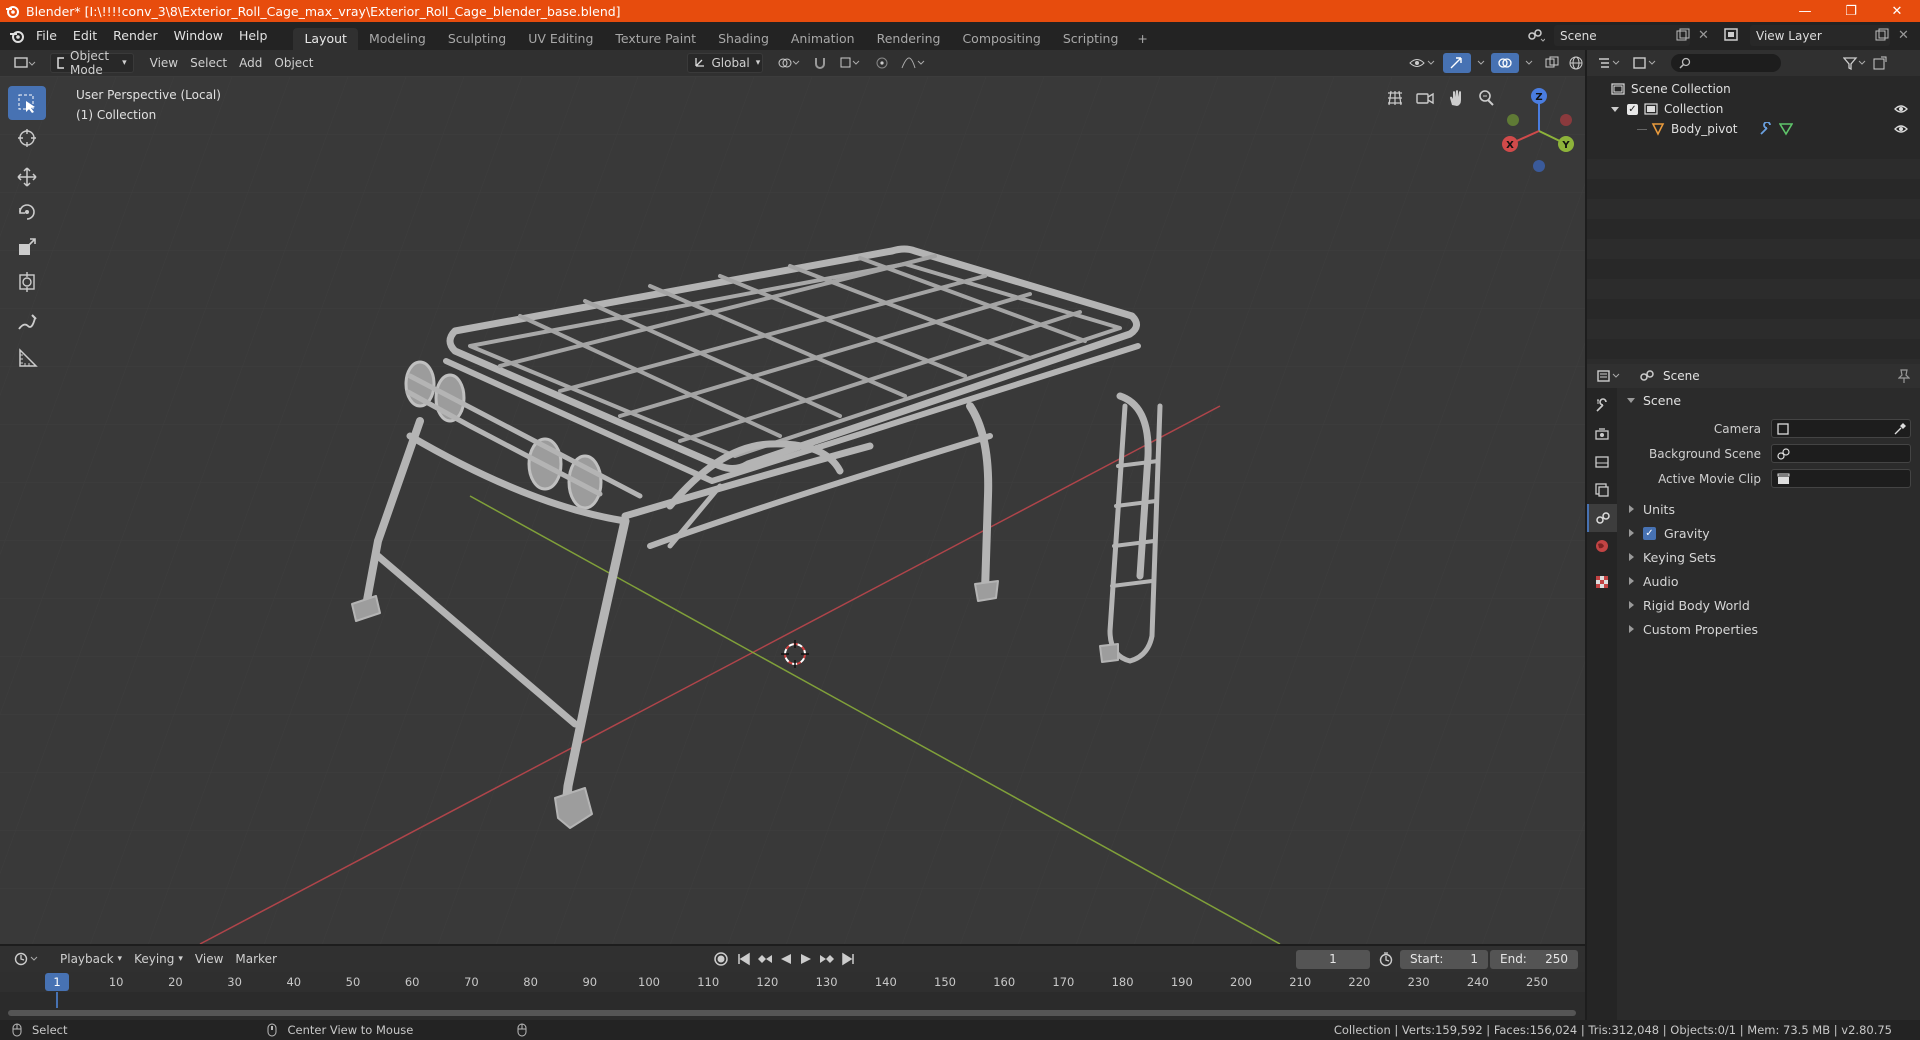  I want to click on overlays-dropdown-icon, so click(1529, 63).